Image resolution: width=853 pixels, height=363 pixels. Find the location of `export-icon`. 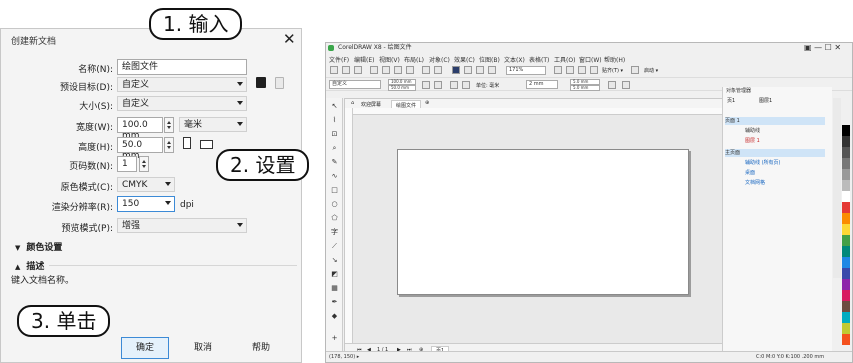

export-icon is located at coordinates (480, 70).